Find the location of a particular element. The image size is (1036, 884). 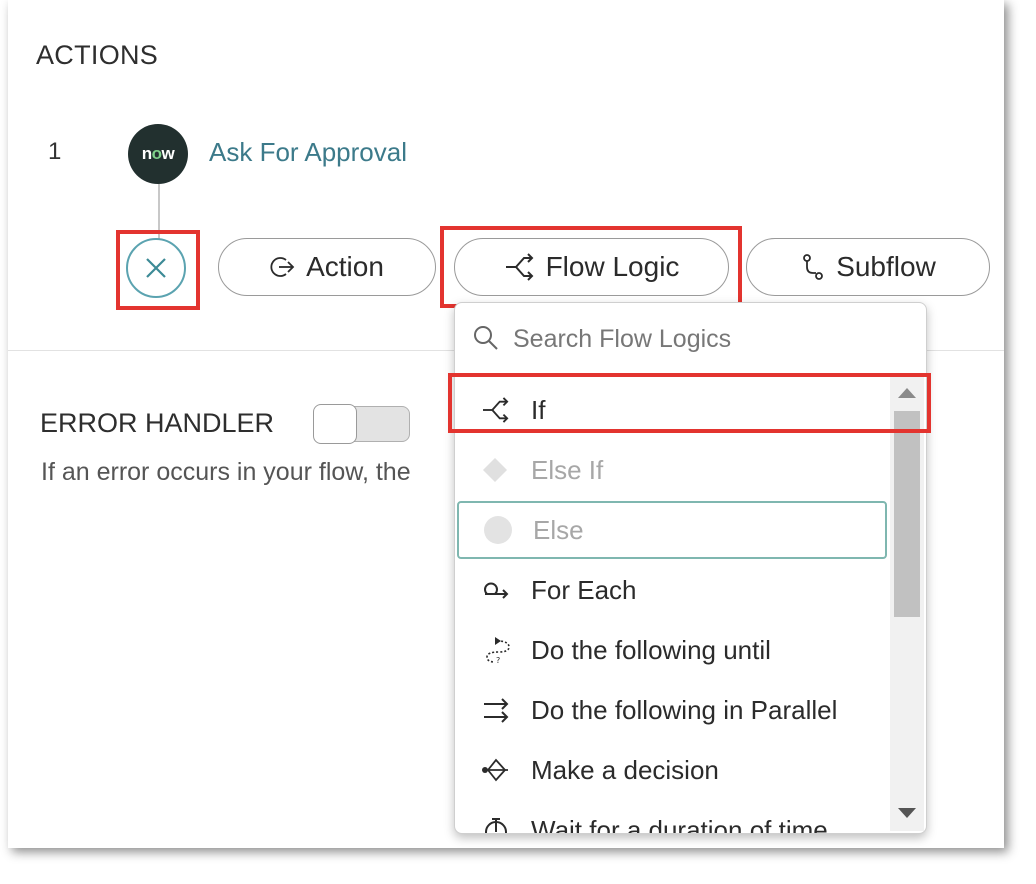

menu-item-label: Else If is located at coordinates (567, 469).